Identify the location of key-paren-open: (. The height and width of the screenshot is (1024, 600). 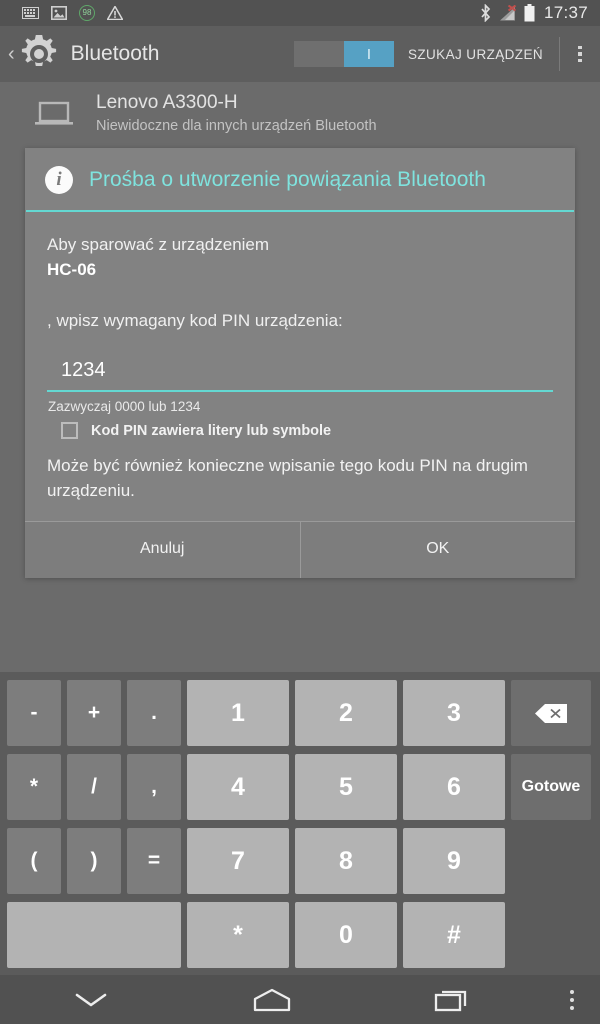
(34, 861).